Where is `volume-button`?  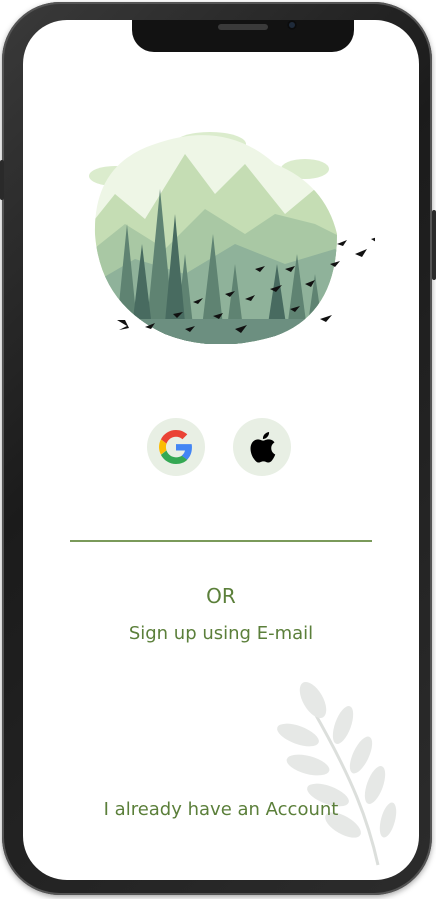
volume-button is located at coordinates (2, 180).